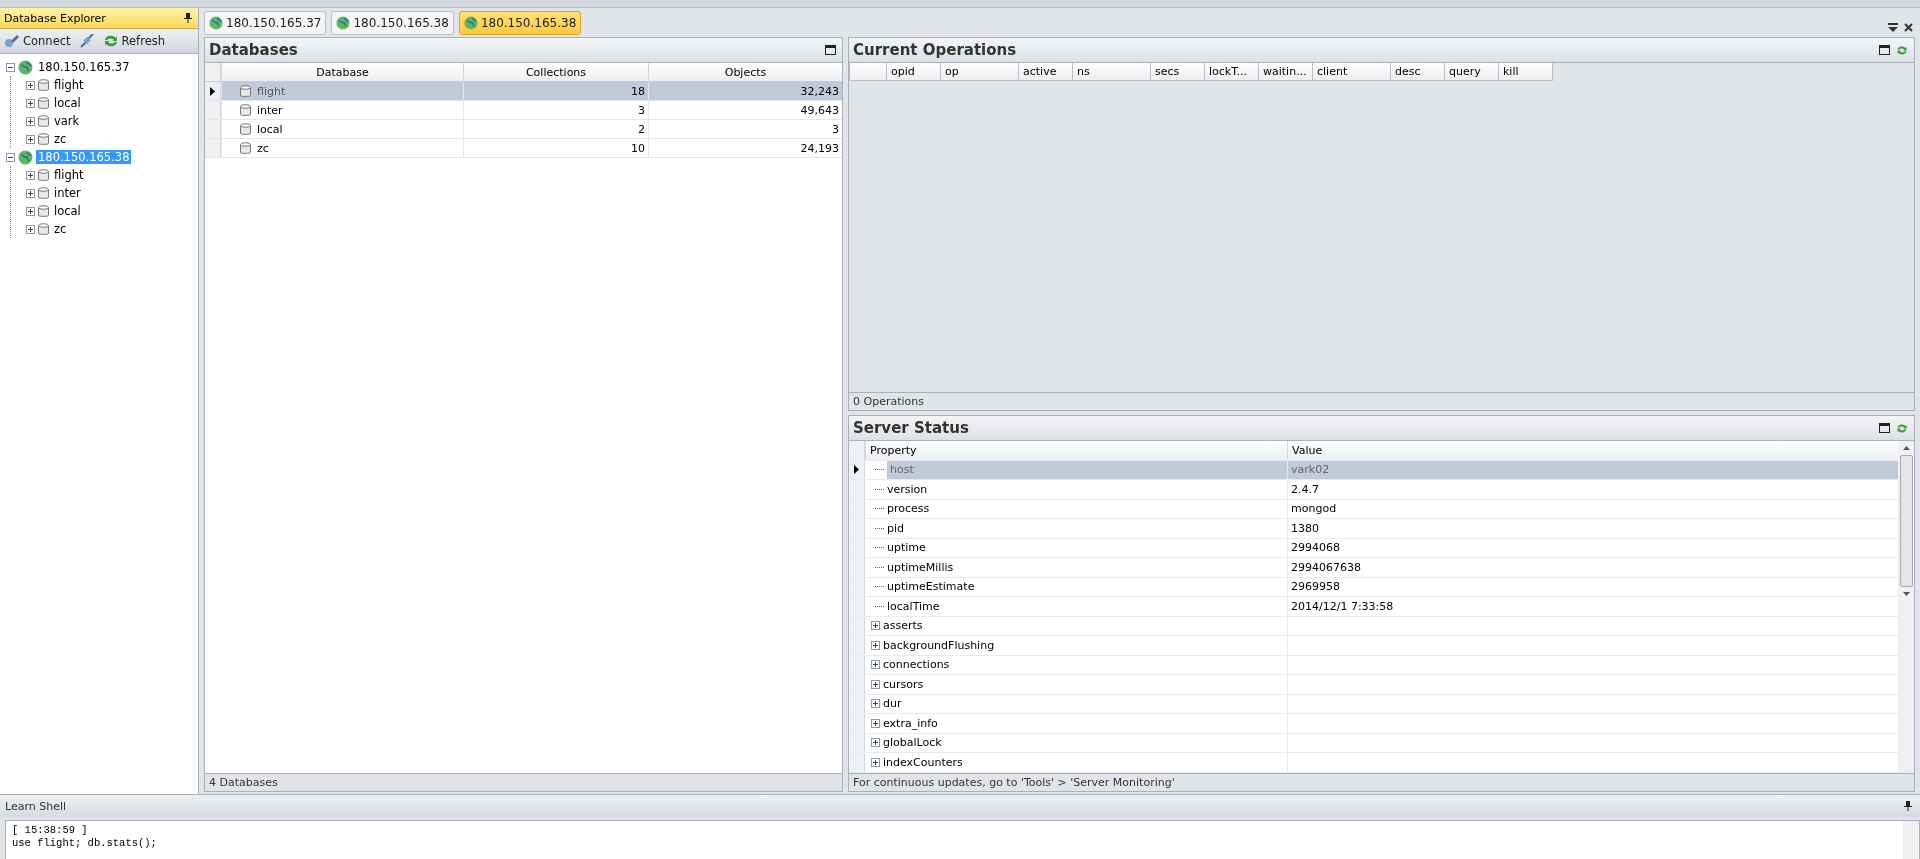 The image size is (1920, 859). What do you see at coordinates (270, 129) in the screenshot?
I see `table-cell: local` at bounding box center [270, 129].